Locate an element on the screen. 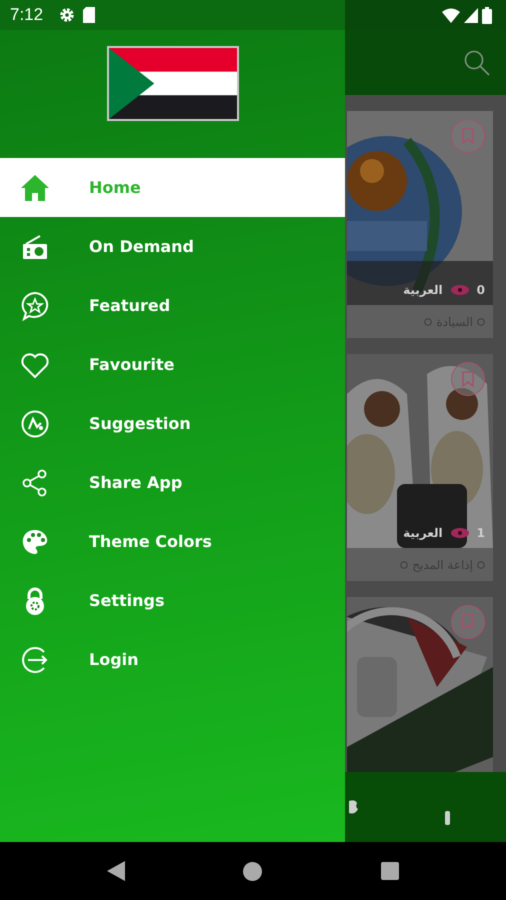  home-button-icon is located at coordinates (252, 871).